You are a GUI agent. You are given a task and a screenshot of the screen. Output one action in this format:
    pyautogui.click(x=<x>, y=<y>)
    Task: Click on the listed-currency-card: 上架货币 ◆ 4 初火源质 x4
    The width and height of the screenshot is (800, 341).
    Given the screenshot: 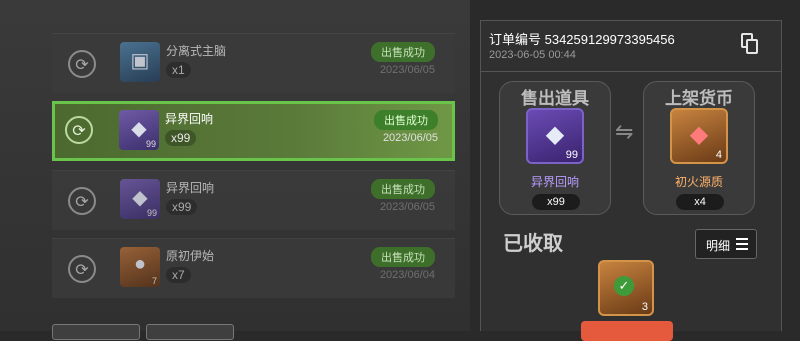 What is the action you would take?
    pyautogui.click(x=699, y=148)
    